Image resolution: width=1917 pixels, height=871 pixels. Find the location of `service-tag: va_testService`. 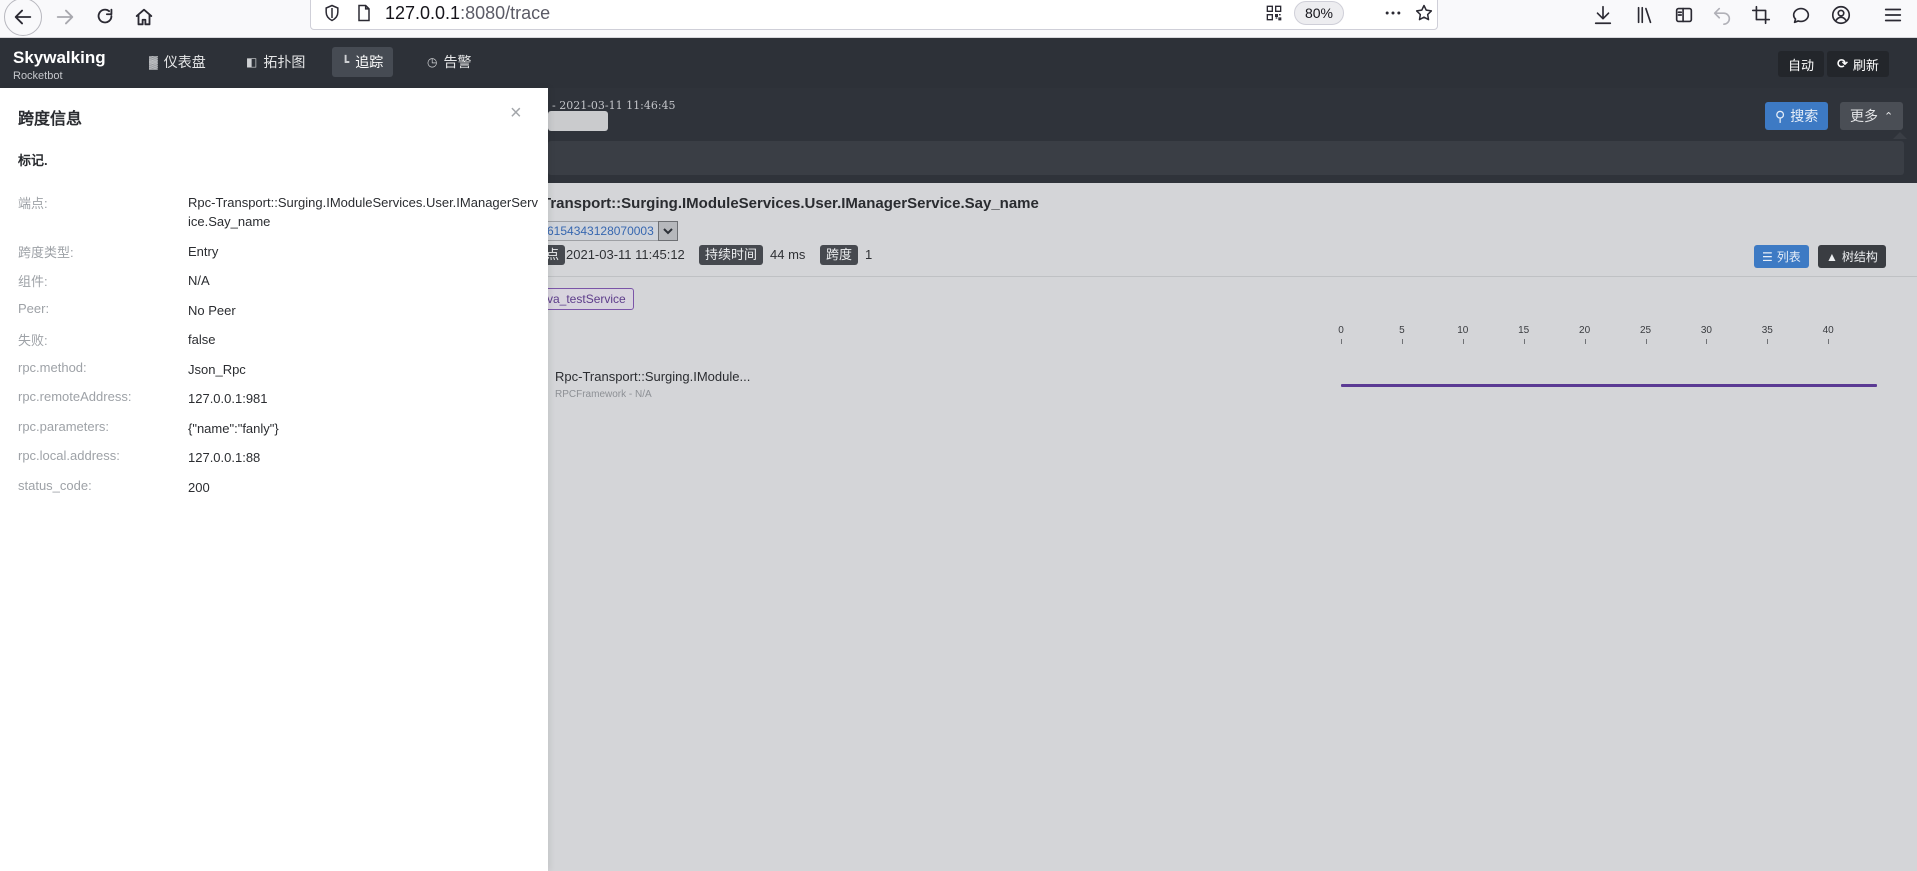

service-tag: va_testService is located at coordinates (587, 299).